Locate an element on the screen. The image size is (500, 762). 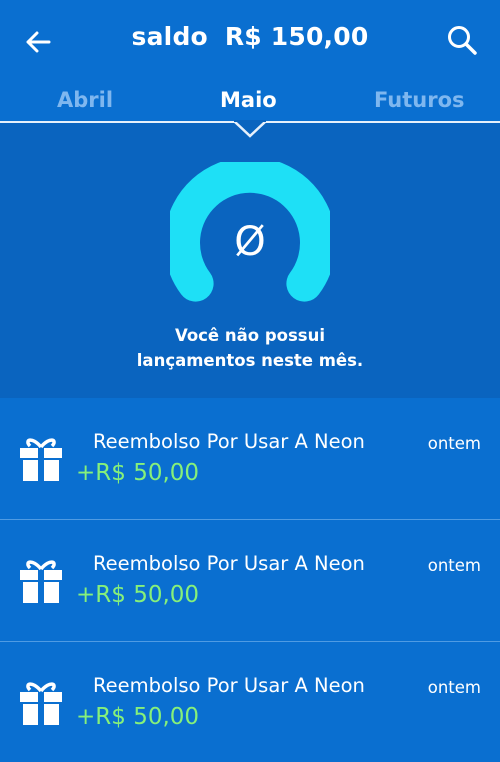
tab-futuros: Futuros is located at coordinates (419, 100).